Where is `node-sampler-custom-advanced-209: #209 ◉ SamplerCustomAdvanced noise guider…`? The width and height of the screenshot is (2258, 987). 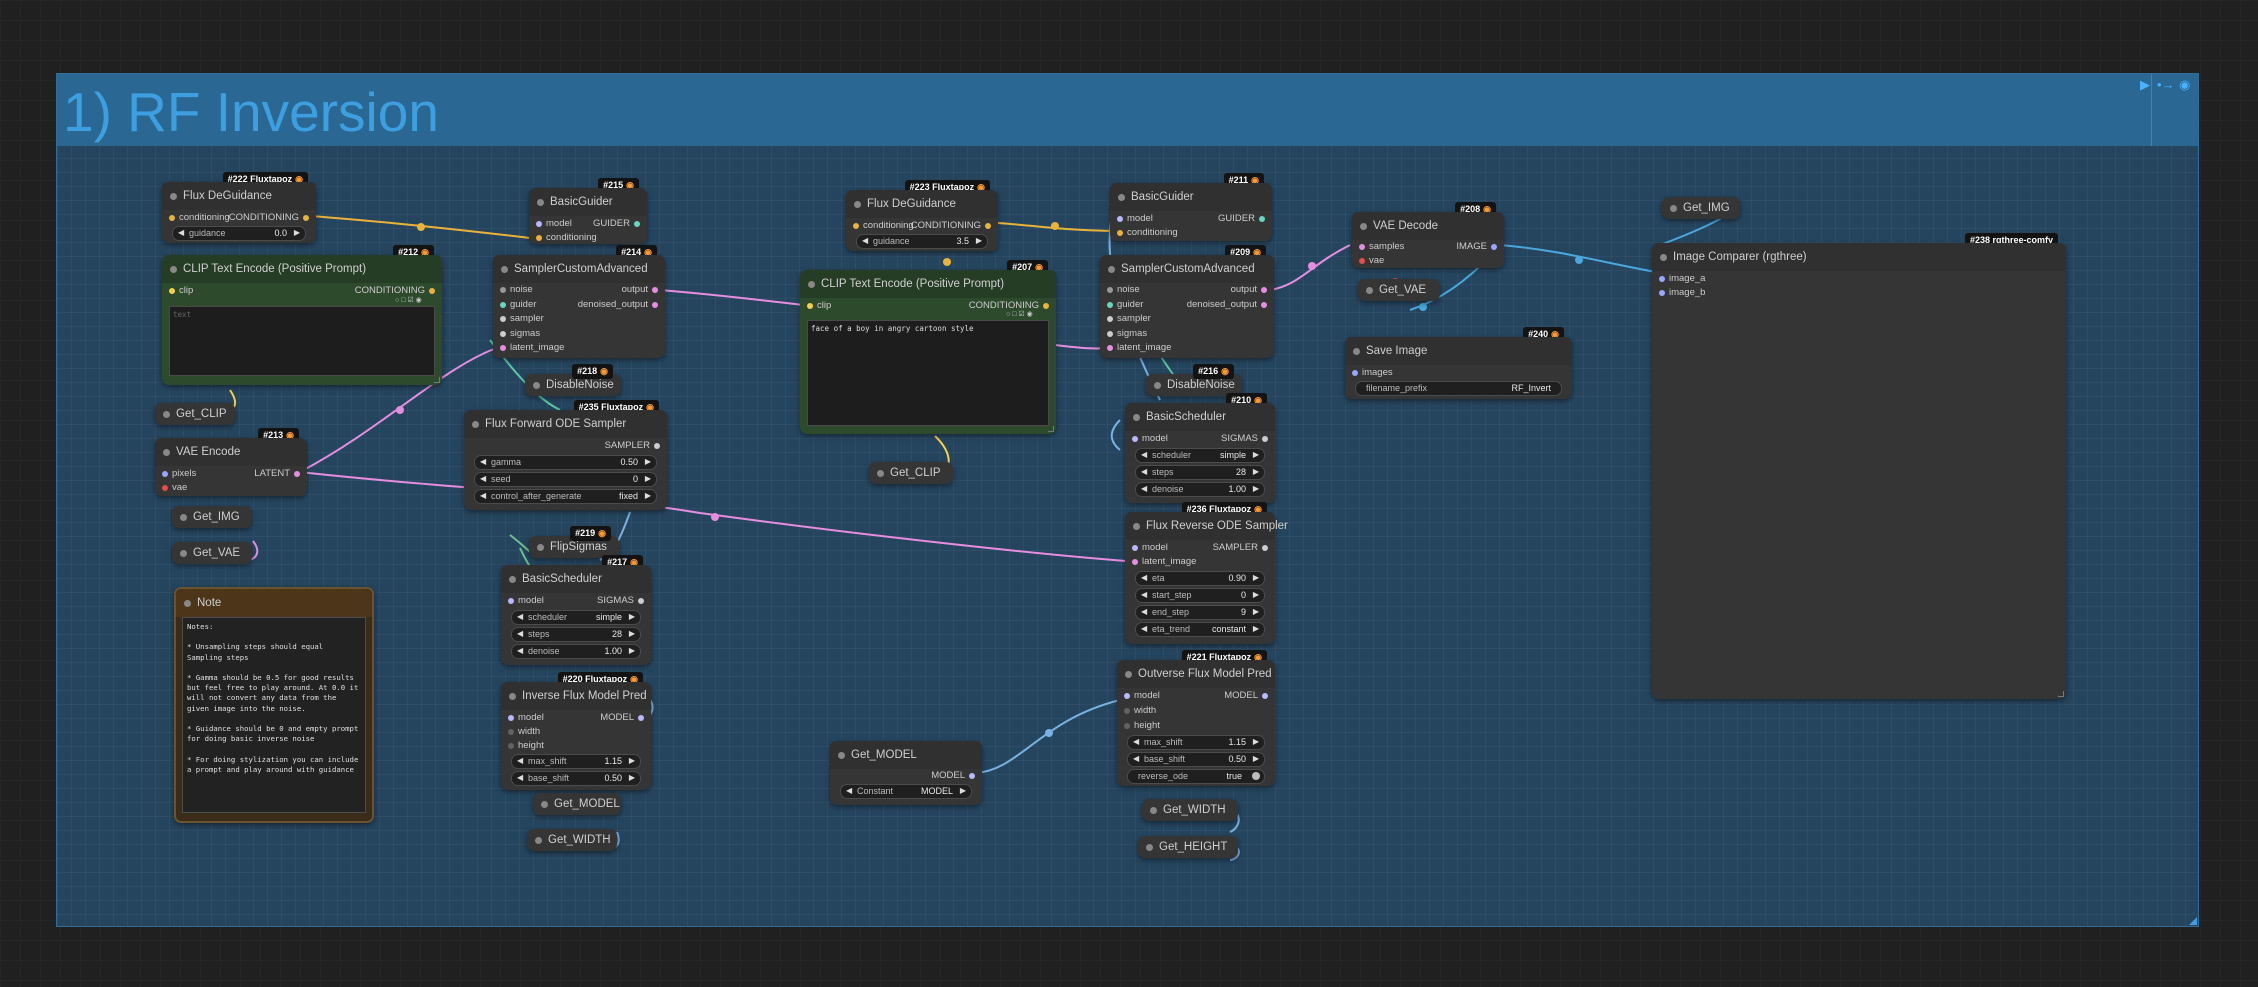
node-sampler-custom-advanced-209: #209 ◉ SamplerCustomAdvanced noise guider… is located at coordinates (1187, 301).